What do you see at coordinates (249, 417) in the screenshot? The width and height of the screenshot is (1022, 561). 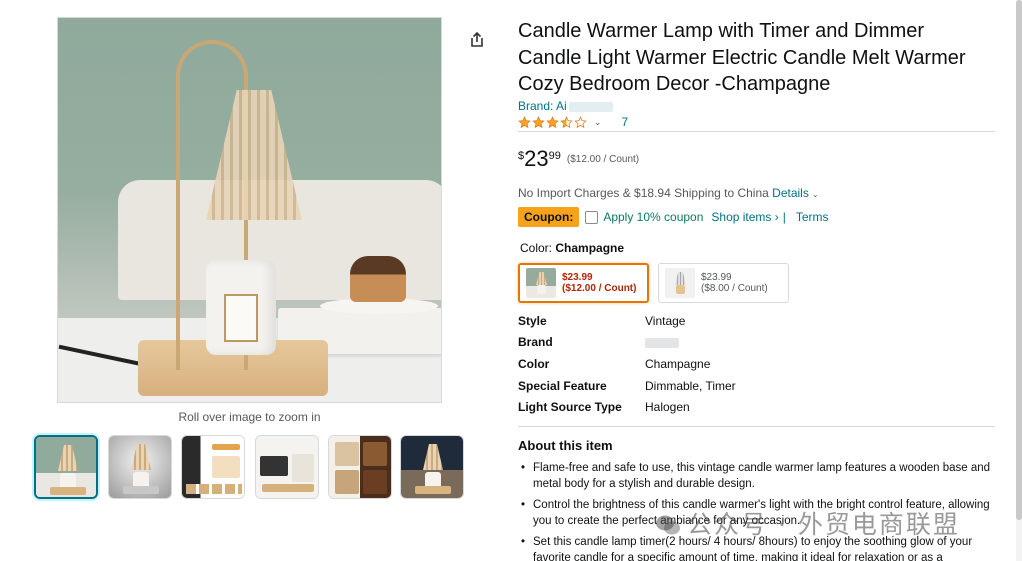 I see `zoom-hint: Roll over image to zoom in` at bounding box center [249, 417].